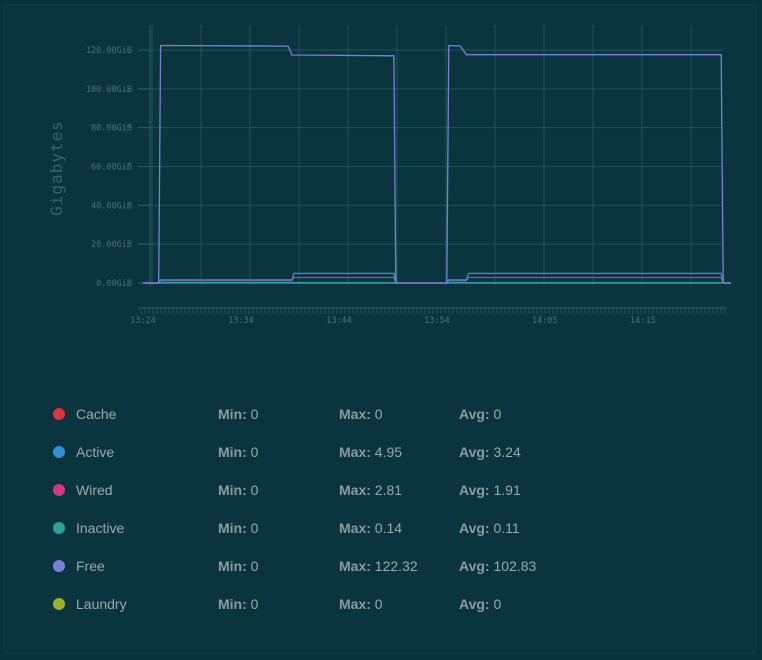 The height and width of the screenshot is (660, 762). What do you see at coordinates (489, 528) in the screenshot?
I see `legend-avg: Avg: 0.11` at bounding box center [489, 528].